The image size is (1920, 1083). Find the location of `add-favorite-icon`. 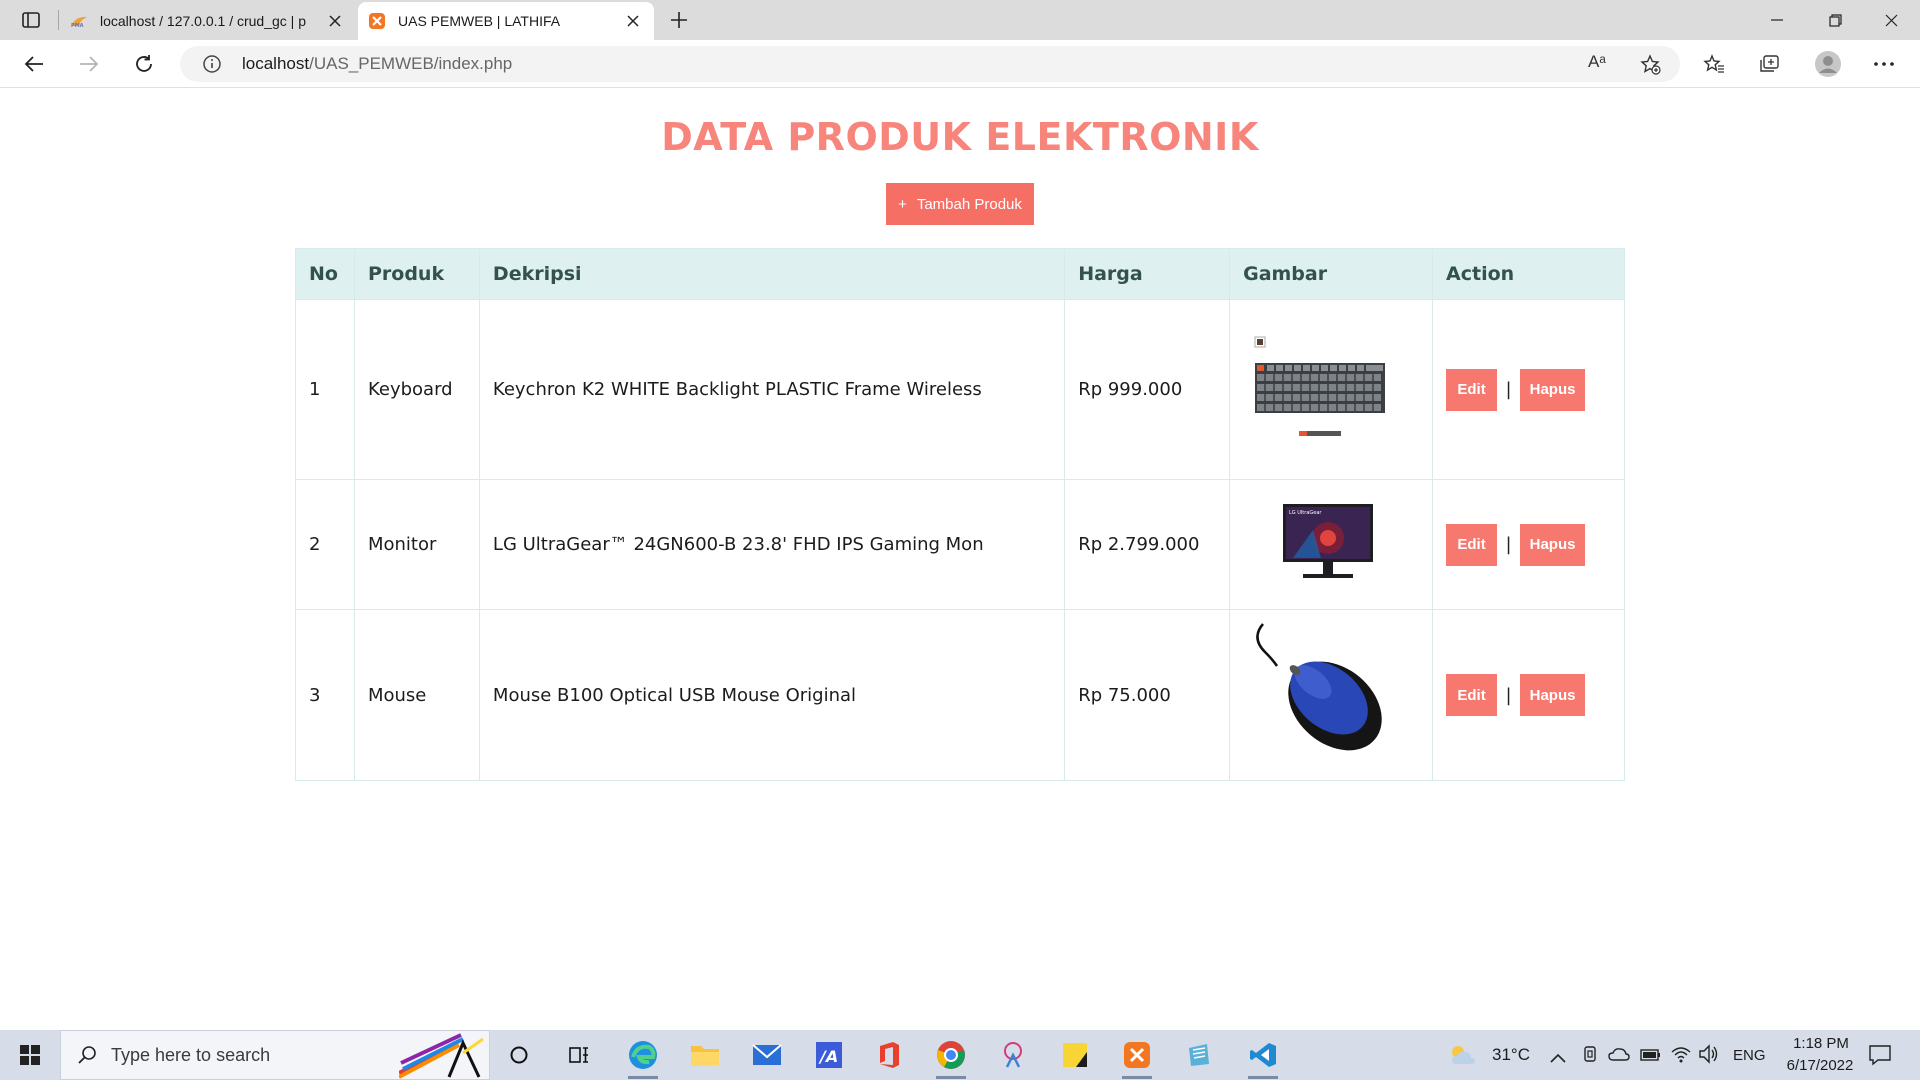

add-favorite-icon is located at coordinates (1651, 67).